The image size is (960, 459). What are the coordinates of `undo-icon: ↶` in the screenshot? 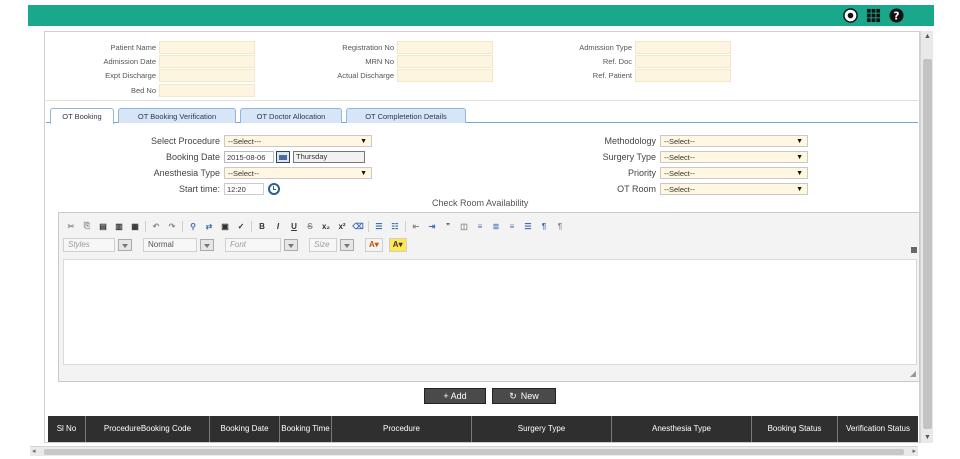 It's located at (156, 226).